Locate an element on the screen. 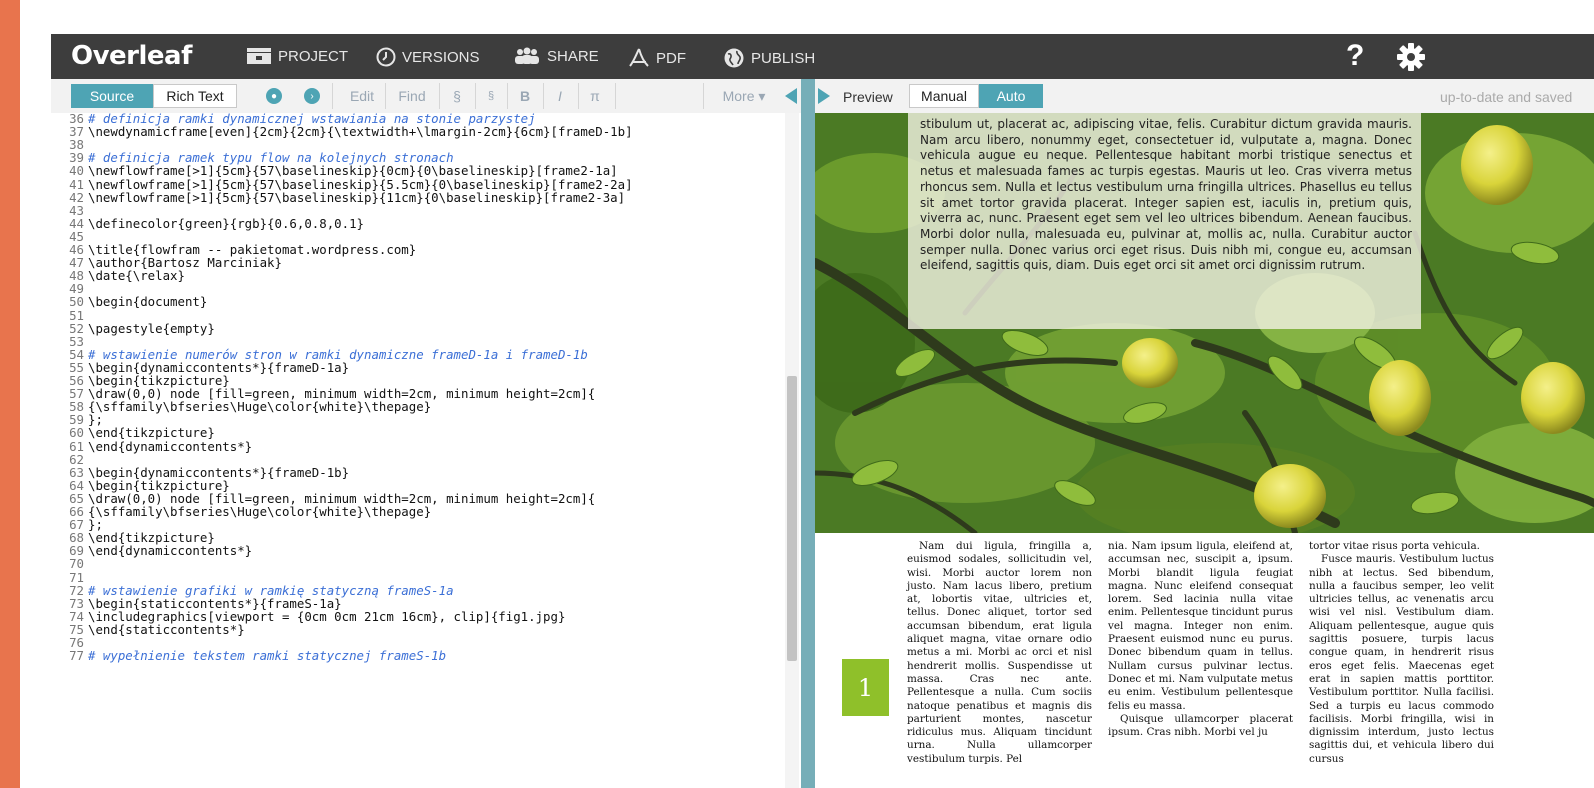 The width and height of the screenshot is (1594, 788). manual-compile-button: Manual is located at coordinates (944, 96).